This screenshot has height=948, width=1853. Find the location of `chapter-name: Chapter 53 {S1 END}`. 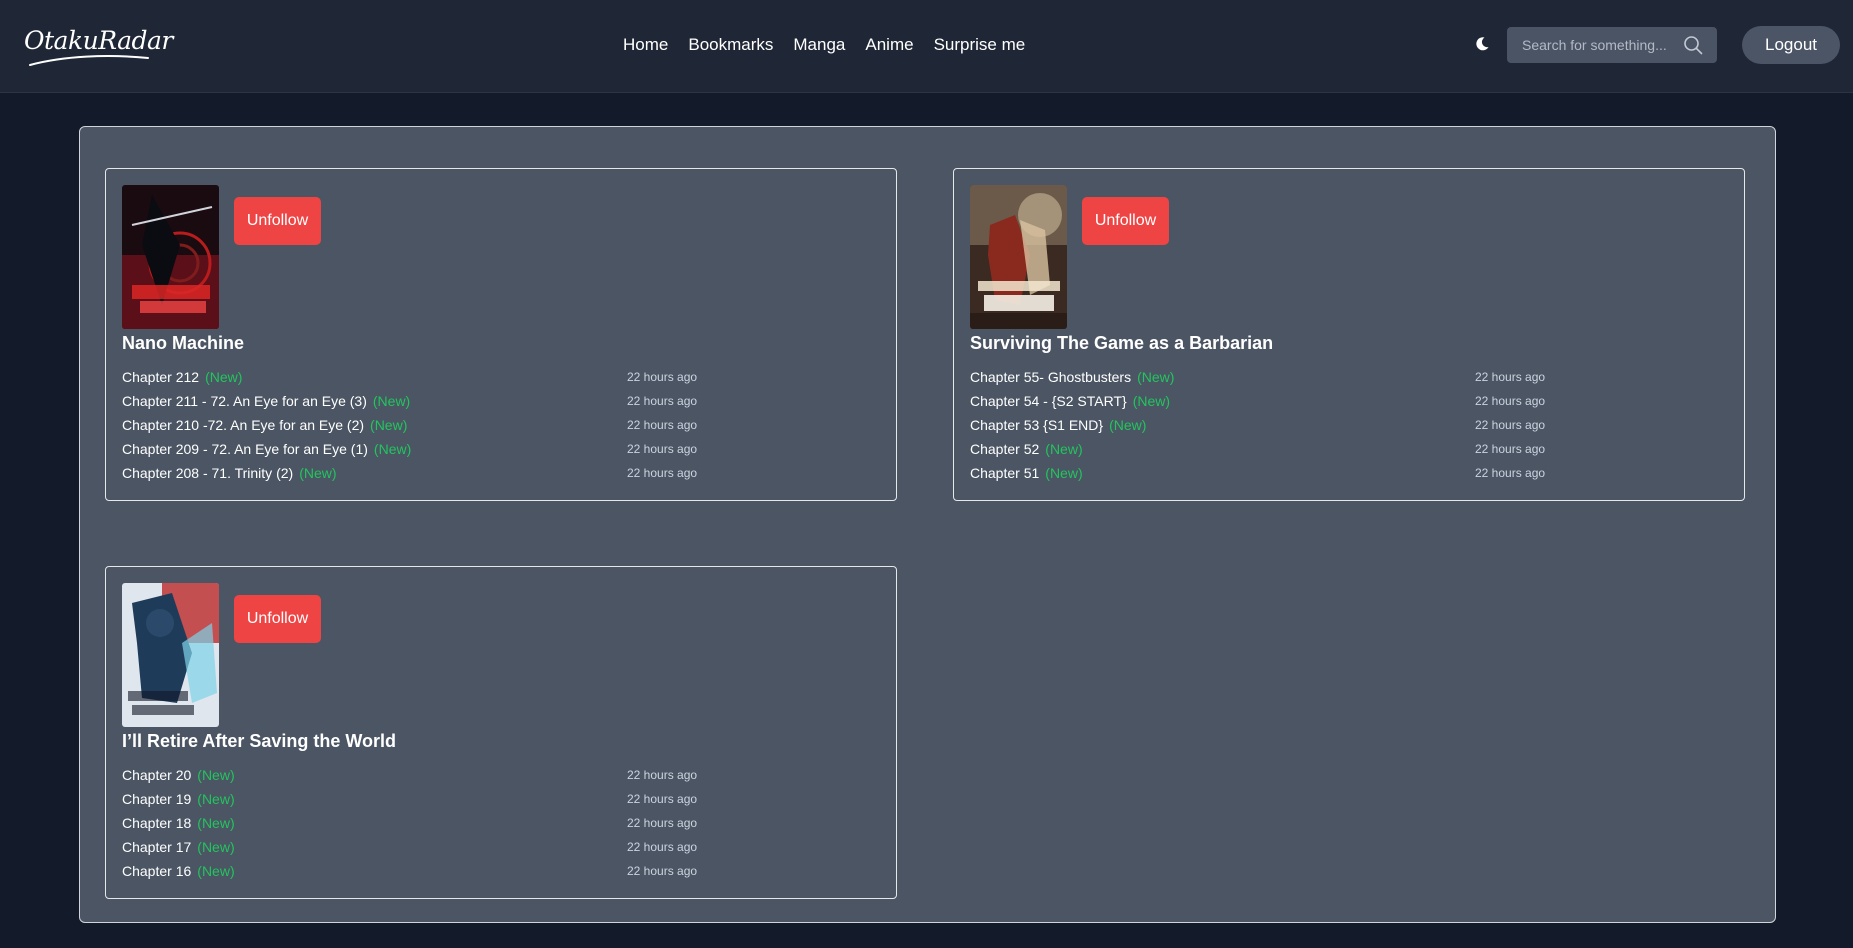

chapter-name: Chapter 53 {S1 END} is located at coordinates (1037, 425).